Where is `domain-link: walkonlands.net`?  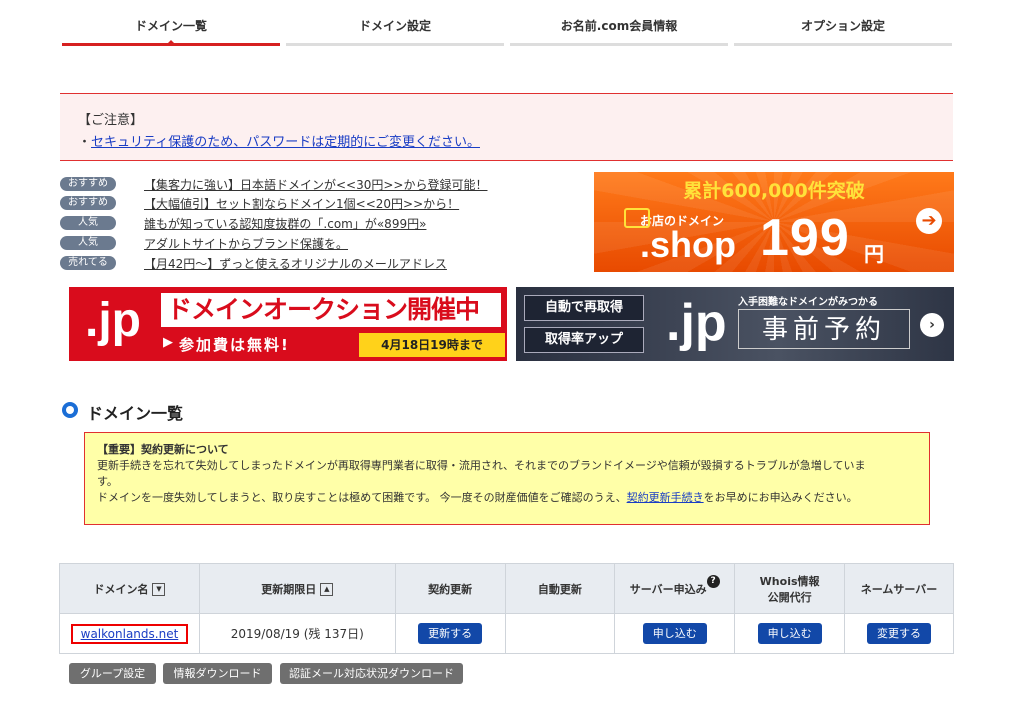 domain-link: walkonlands.net is located at coordinates (129, 633).